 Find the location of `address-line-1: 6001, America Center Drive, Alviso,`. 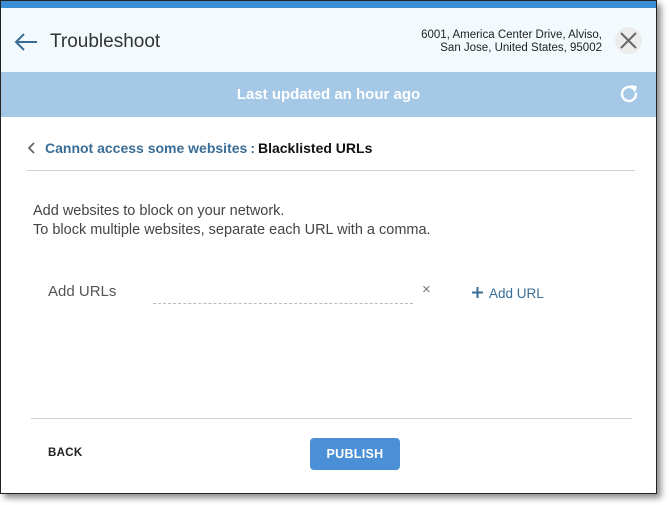

address-line-1: 6001, America Center Drive, Alviso, is located at coordinates (511, 35).